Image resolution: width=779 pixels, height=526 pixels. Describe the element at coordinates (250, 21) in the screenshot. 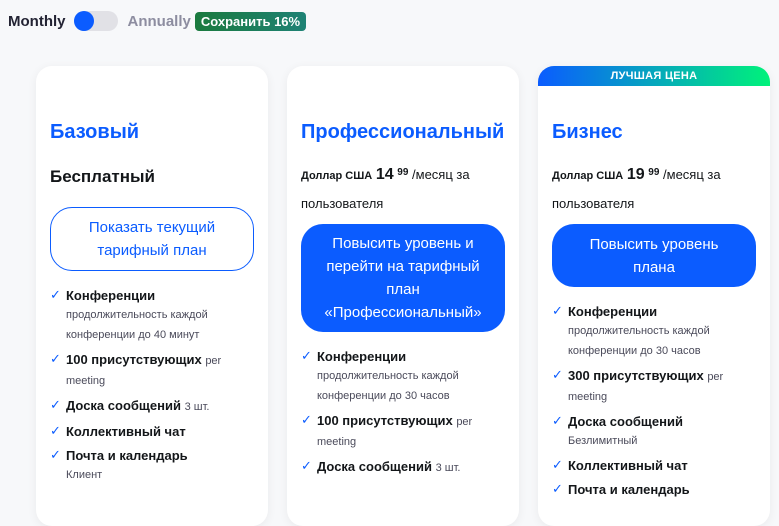

I see `save-badge: Сохранить 16%` at that location.